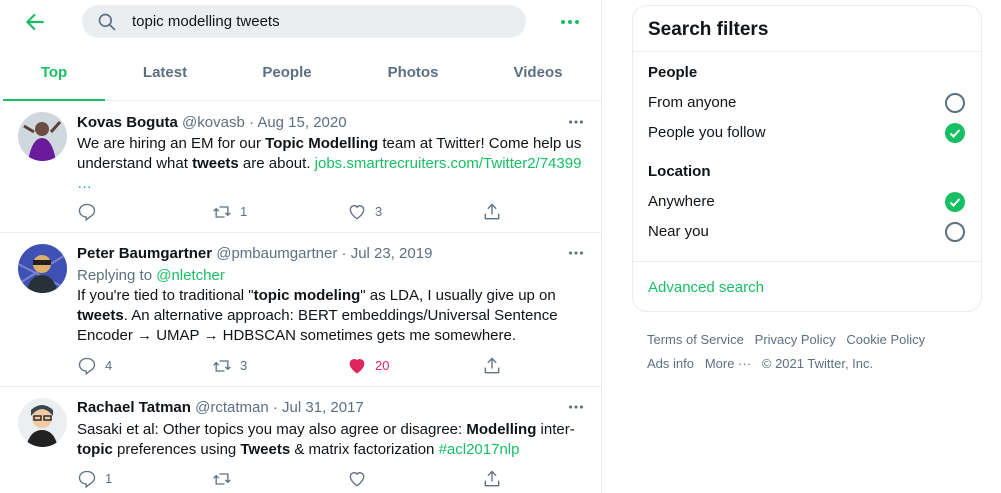  What do you see at coordinates (392, 253) in the screenshot?
I see `tweet-date: Jul 23, 2019` at bounding box center [392, 253].